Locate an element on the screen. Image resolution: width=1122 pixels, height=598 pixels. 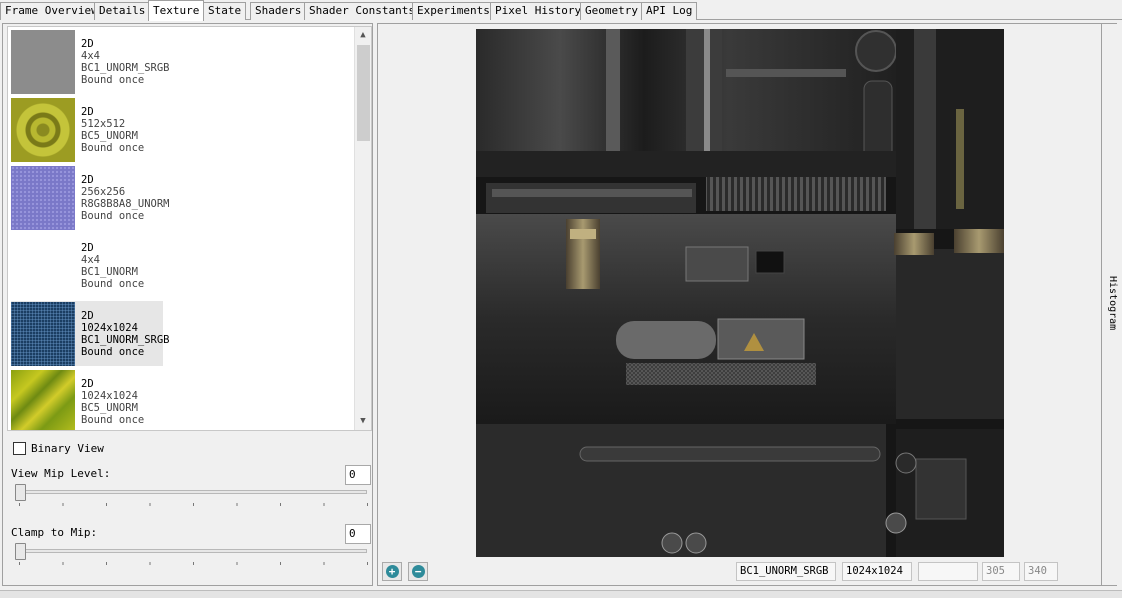
texture-item: 2D 256x256 R8G8B8A8_UNORM Bound once is located at coordinates (90, 197).